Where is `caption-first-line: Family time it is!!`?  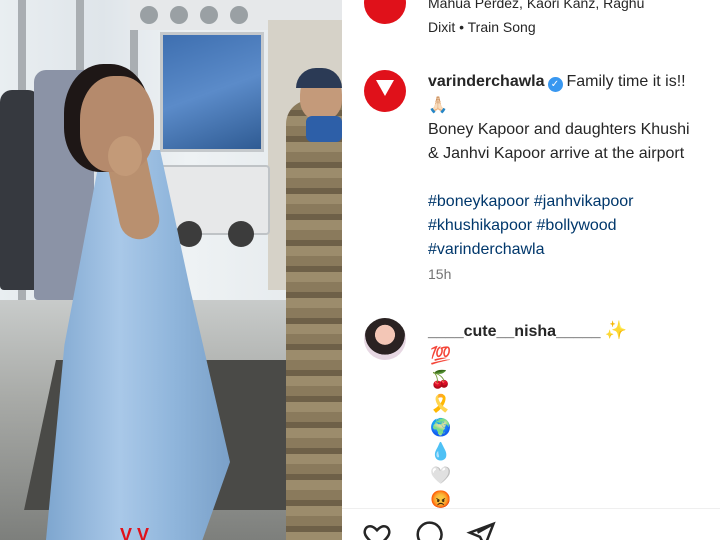
caption-first-line: Family time it is!! is located at coordinates (626, 81).